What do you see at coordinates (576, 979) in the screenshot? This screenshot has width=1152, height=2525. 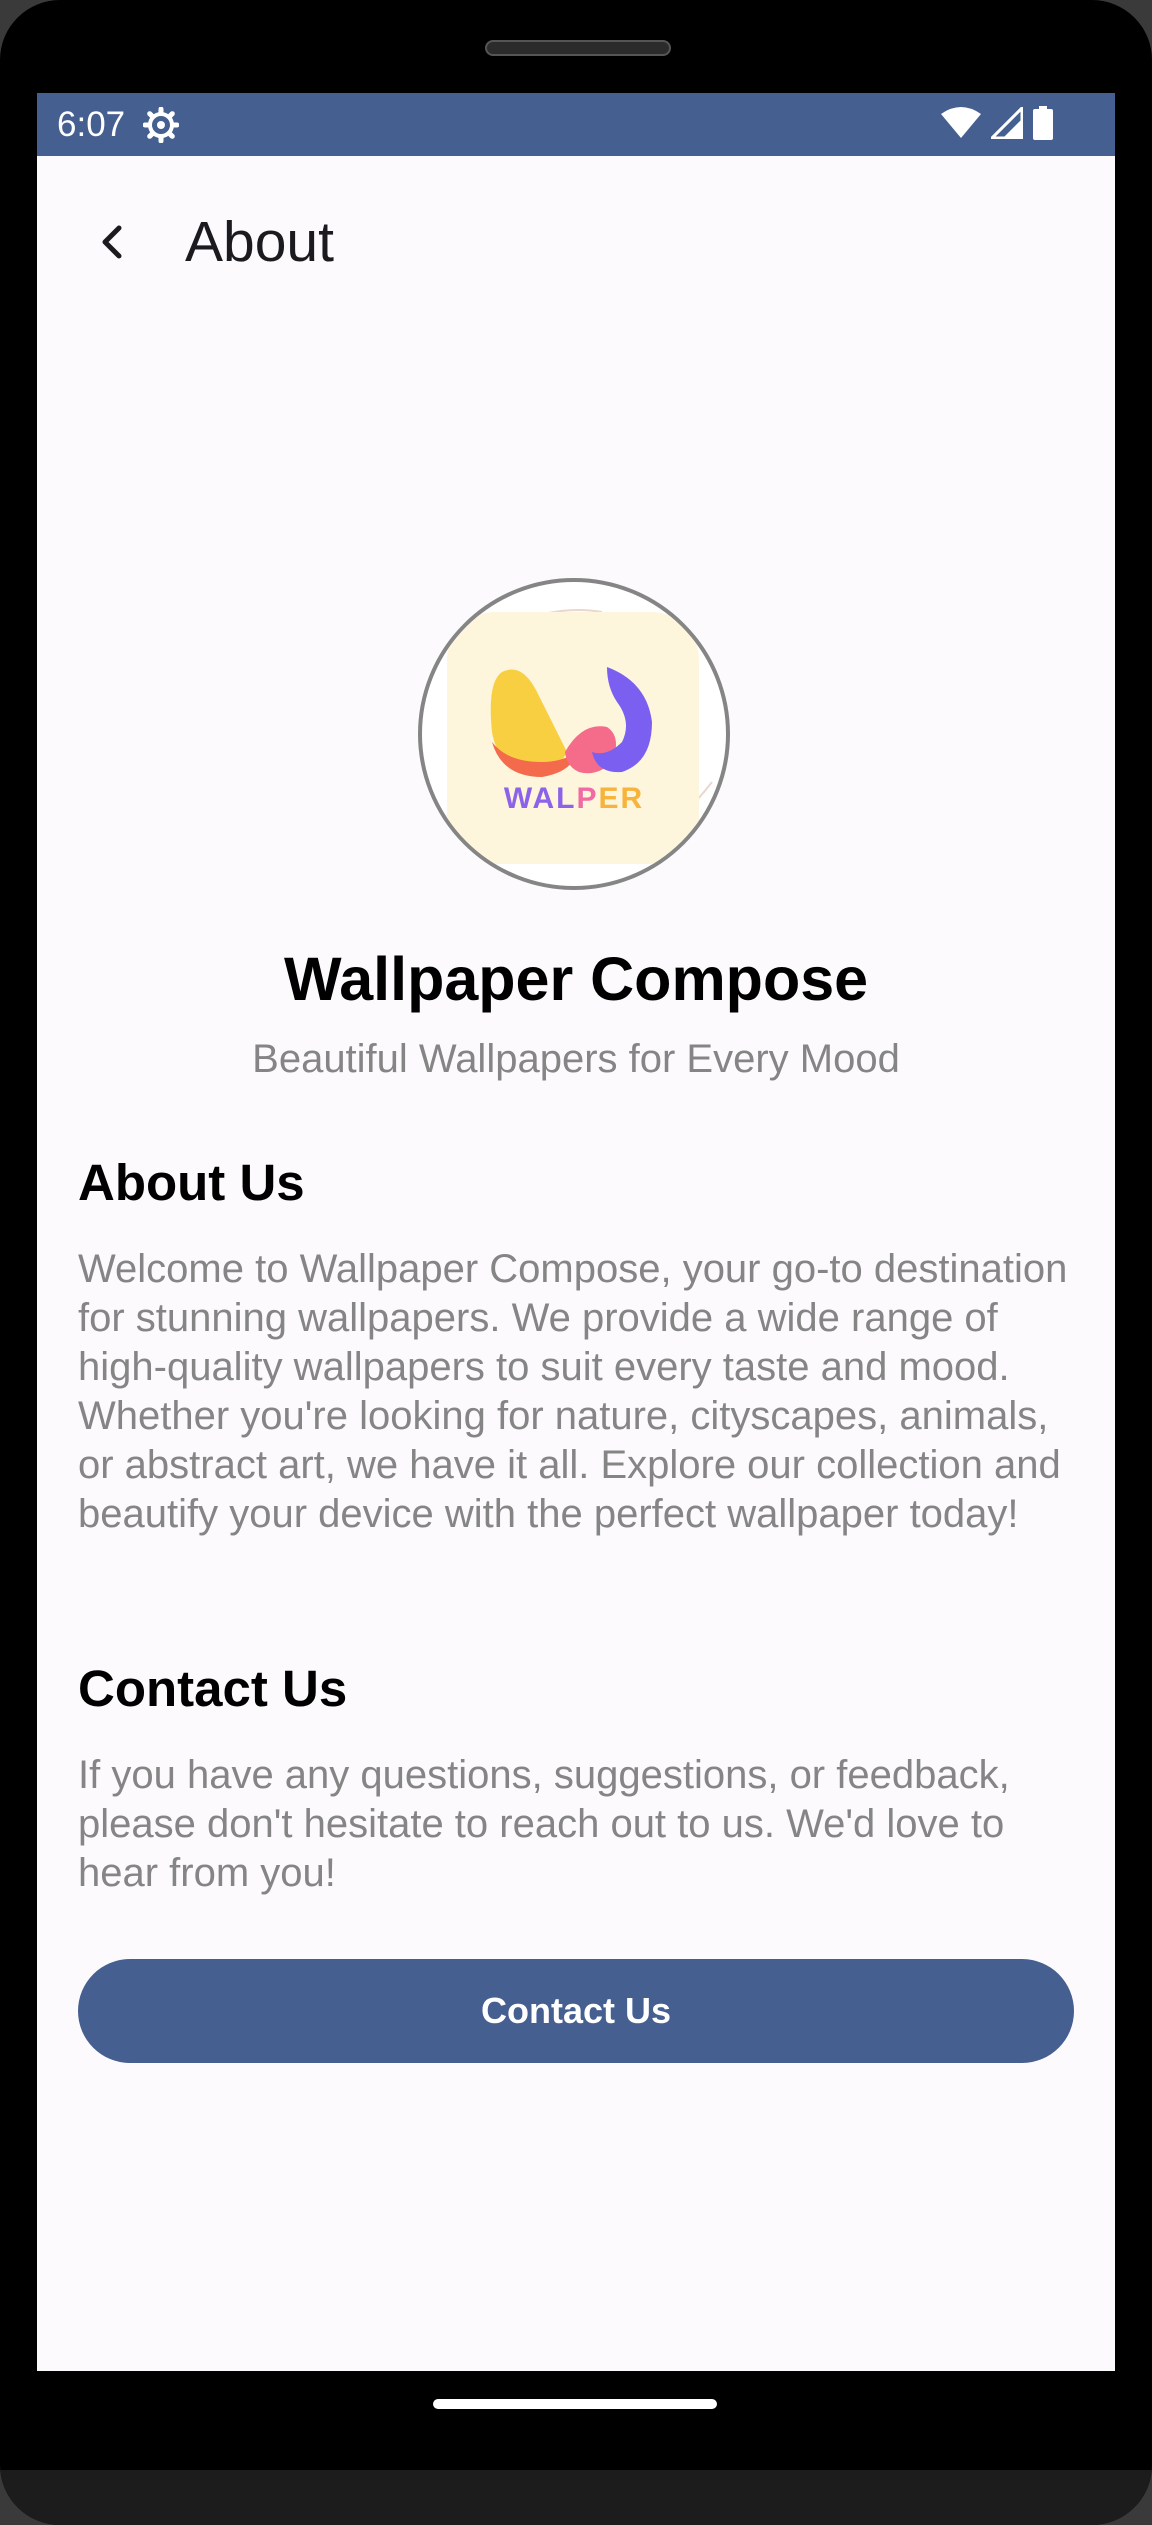 I see `app-name: Wallpaper Compose` at bounding box center [576, 979].